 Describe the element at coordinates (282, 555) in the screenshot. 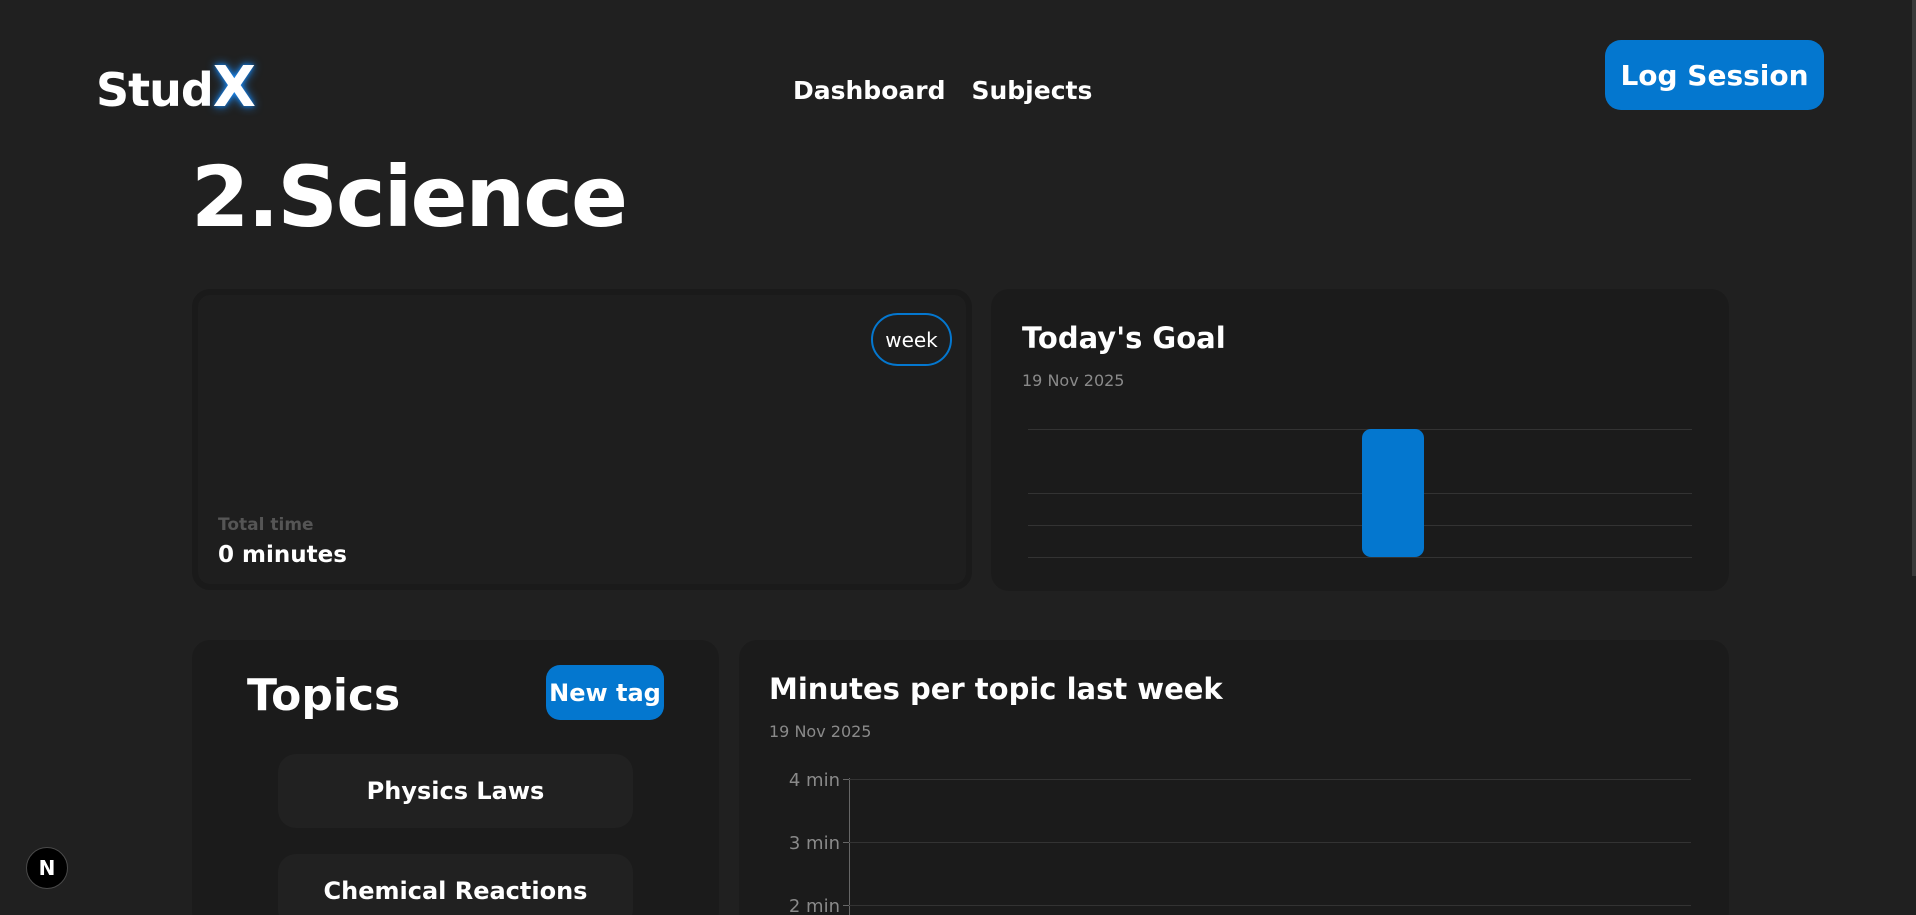

I see `total-time-value: 0 minutes` at that location.